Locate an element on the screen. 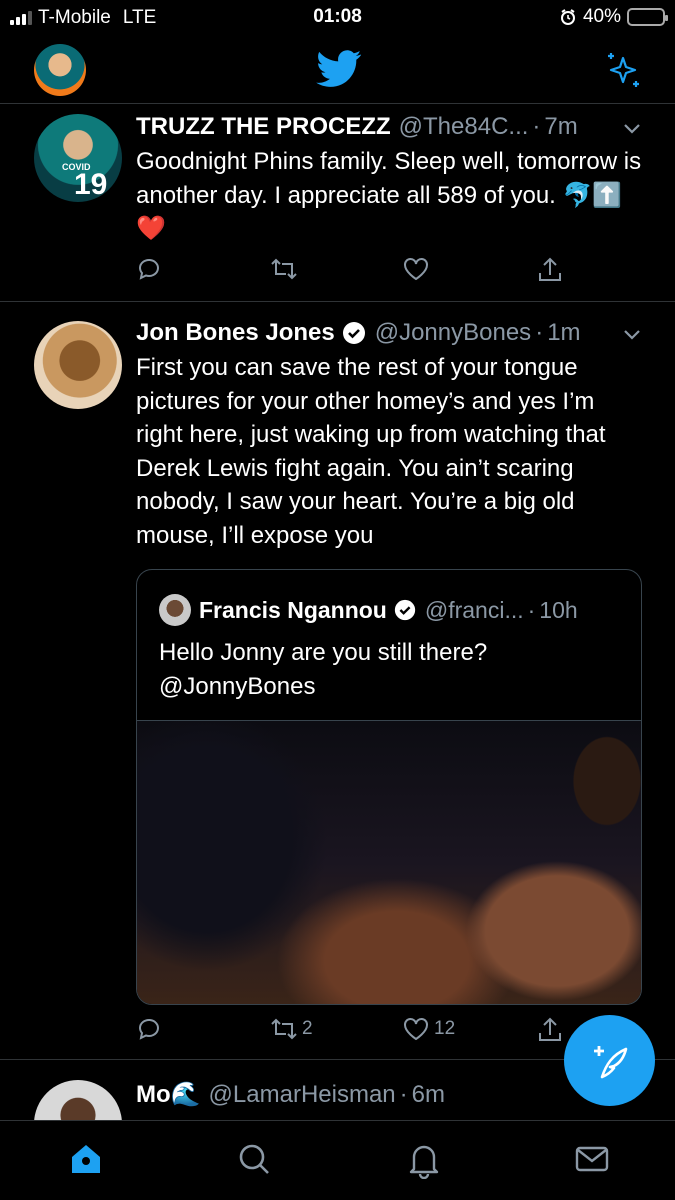 This screenshot has height=1200, width=675. retweet-button is located at coordinates (286, 269).